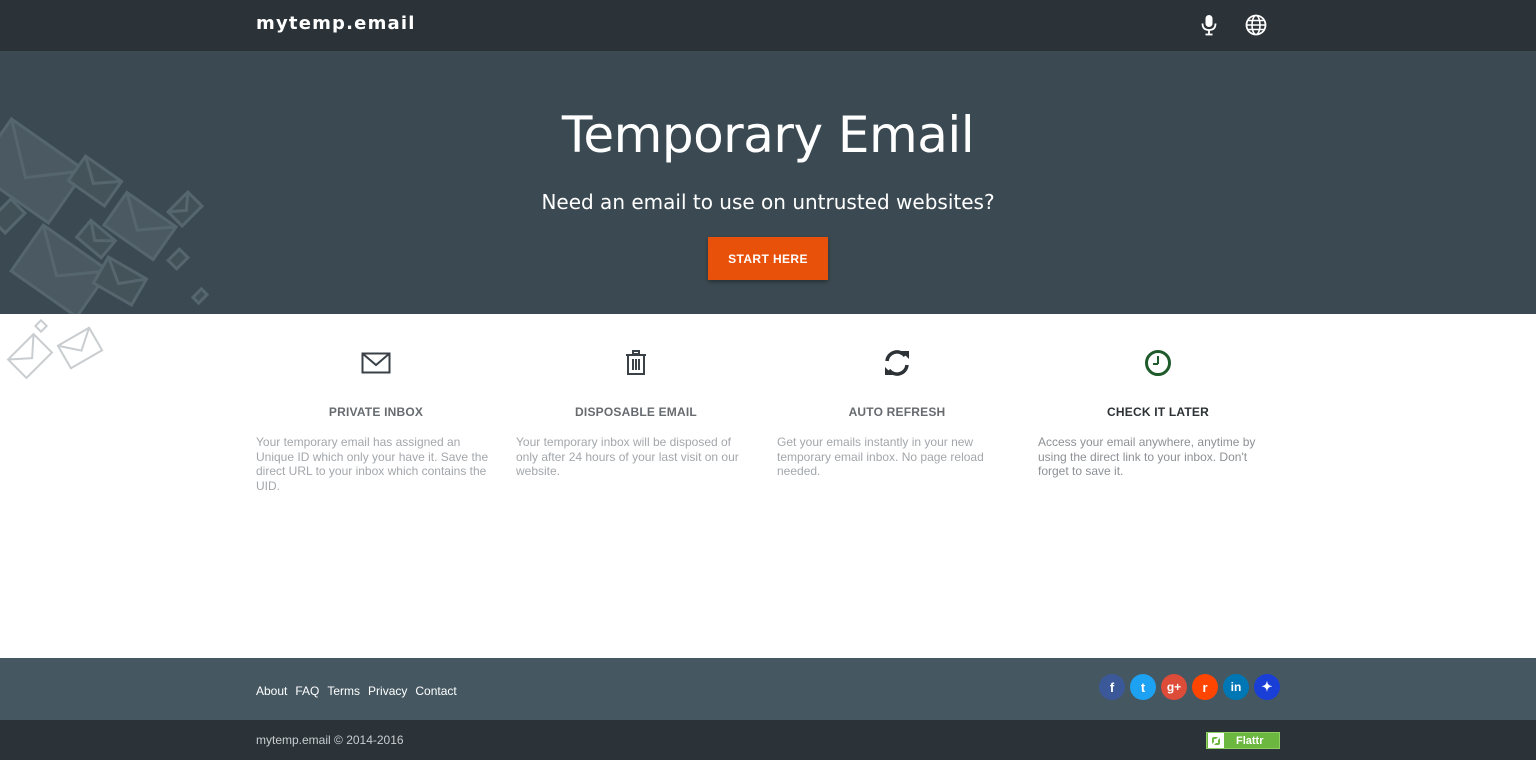 The image size is (1536, 760). I want to click on trash-icon, so click(636, 363).